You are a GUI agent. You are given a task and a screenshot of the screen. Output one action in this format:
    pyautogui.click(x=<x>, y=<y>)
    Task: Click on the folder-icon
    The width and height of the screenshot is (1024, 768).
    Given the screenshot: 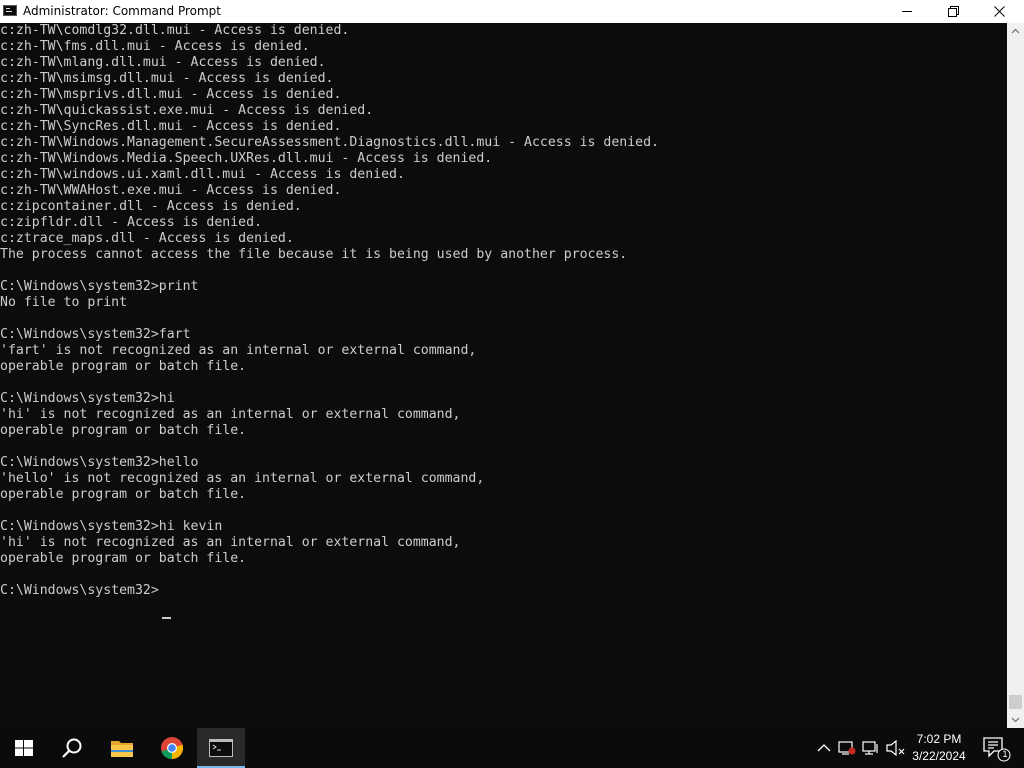 What is the action you would take?
    pyautogui.click(x=122, y=749)
    